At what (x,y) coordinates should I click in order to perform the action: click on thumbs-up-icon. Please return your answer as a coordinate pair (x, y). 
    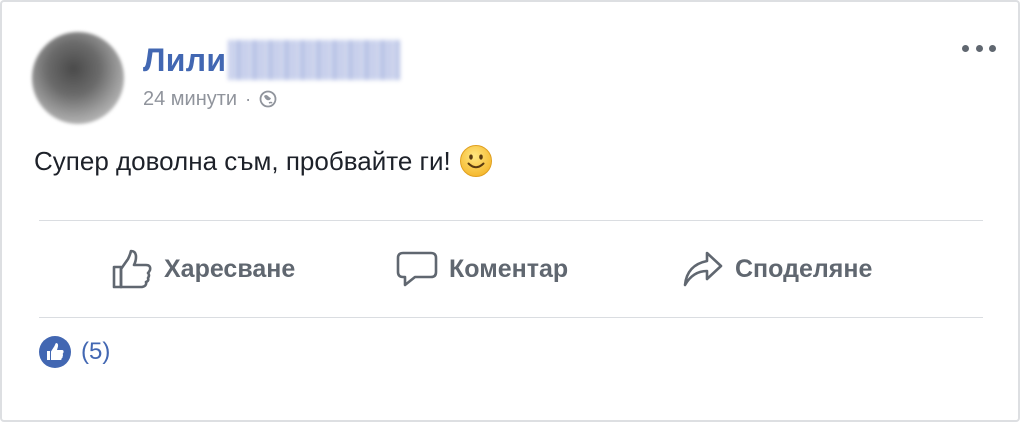
    Looking at the image, I should click on (132, 269).